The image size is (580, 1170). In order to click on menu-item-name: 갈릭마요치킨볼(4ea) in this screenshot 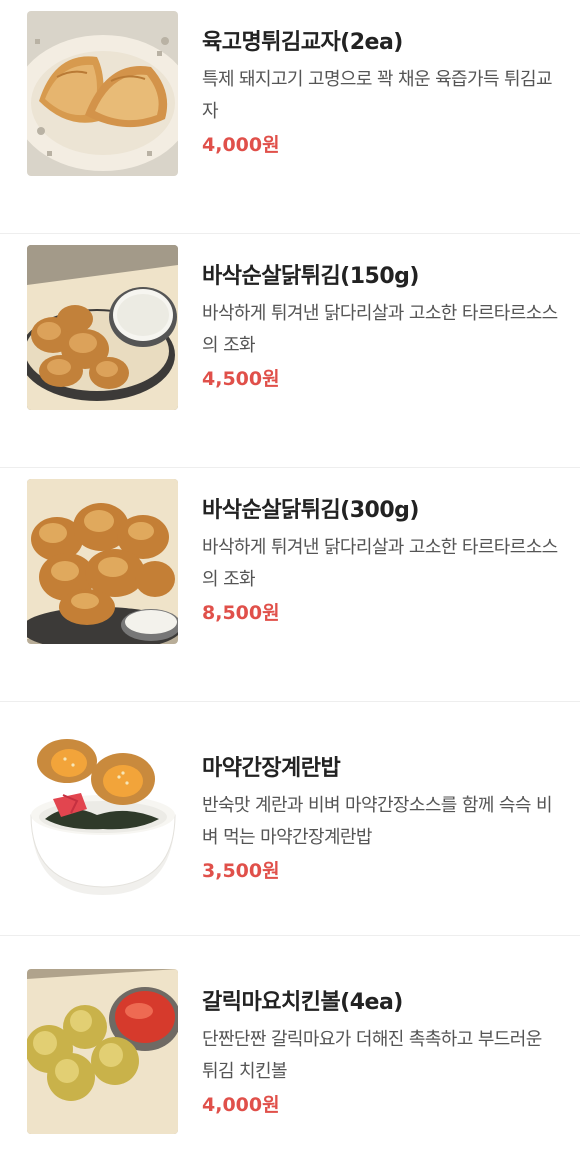, I will do `click(302, 1002)`.